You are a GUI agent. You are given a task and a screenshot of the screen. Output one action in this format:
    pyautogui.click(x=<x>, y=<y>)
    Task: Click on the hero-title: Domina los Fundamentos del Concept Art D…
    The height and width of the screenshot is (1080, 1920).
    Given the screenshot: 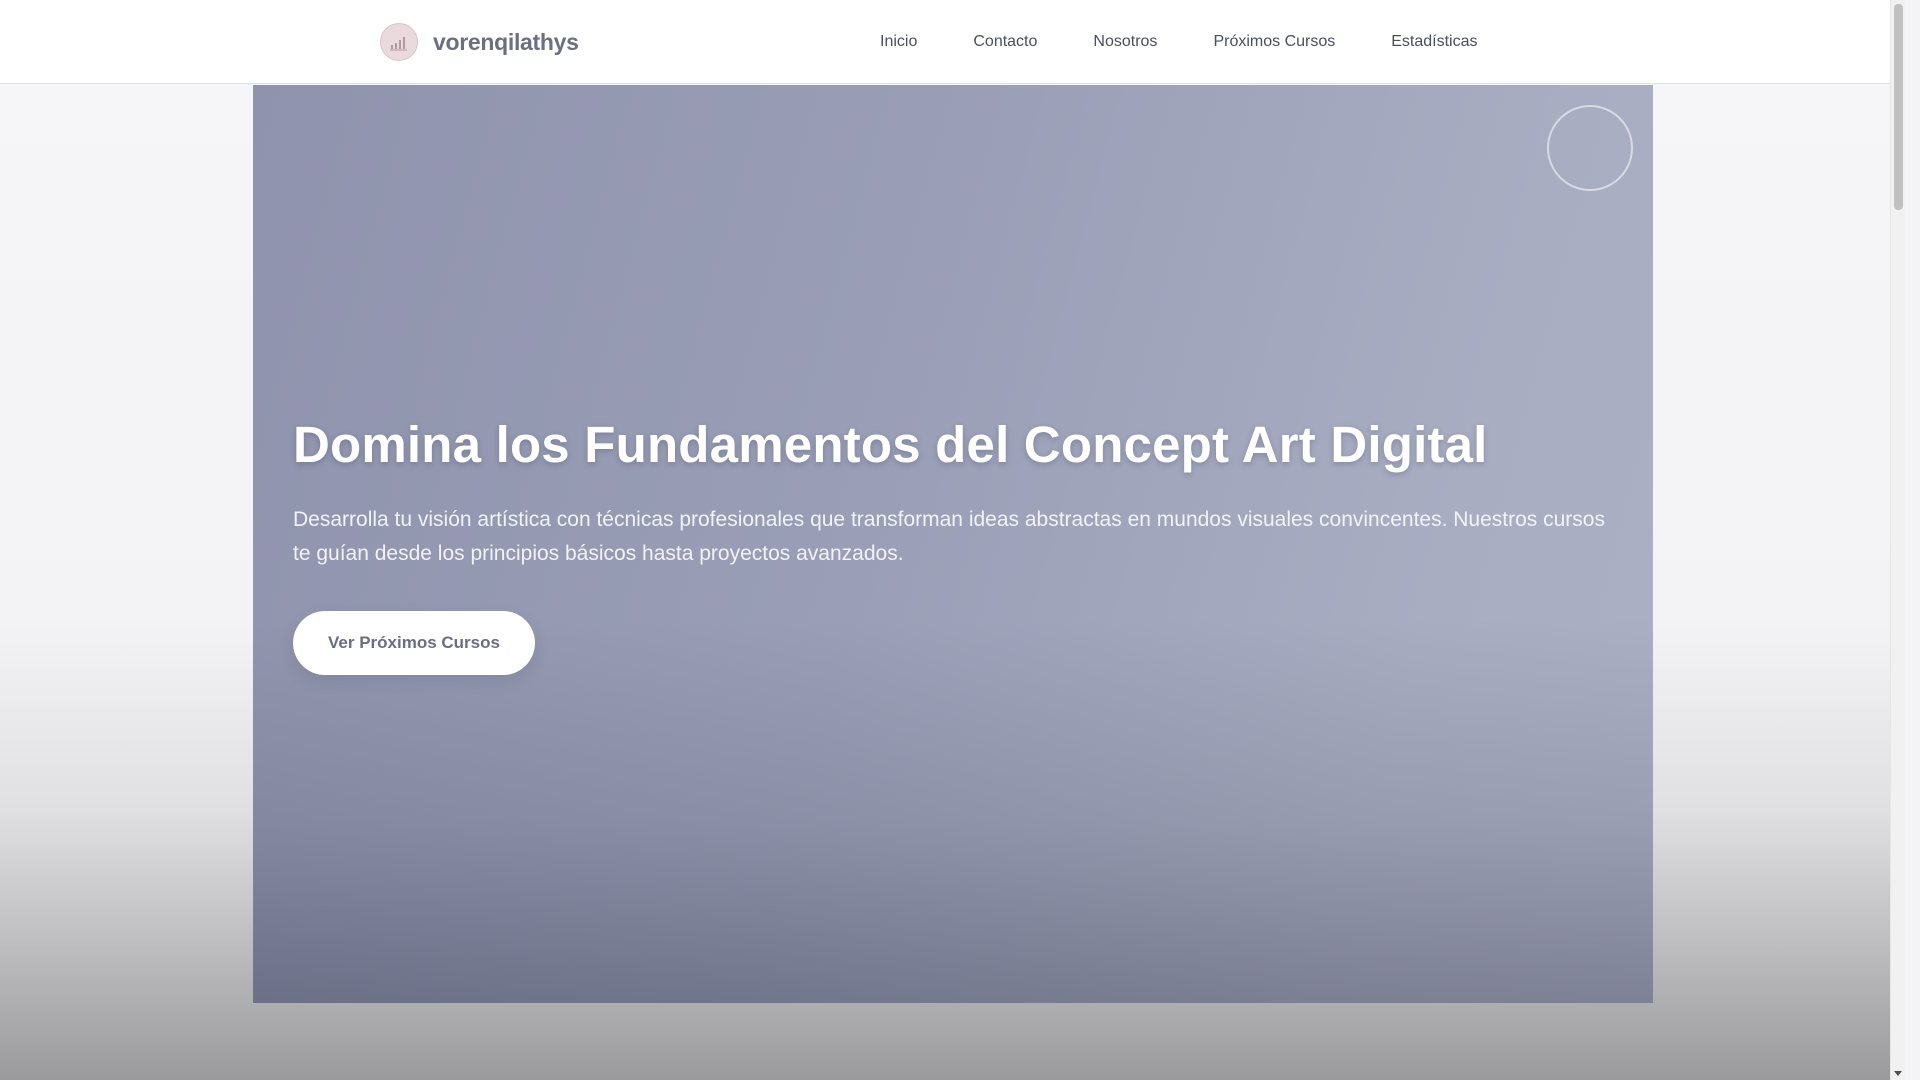 What is the action you would take?
    pyautogui.click(x=890, y=444)
    